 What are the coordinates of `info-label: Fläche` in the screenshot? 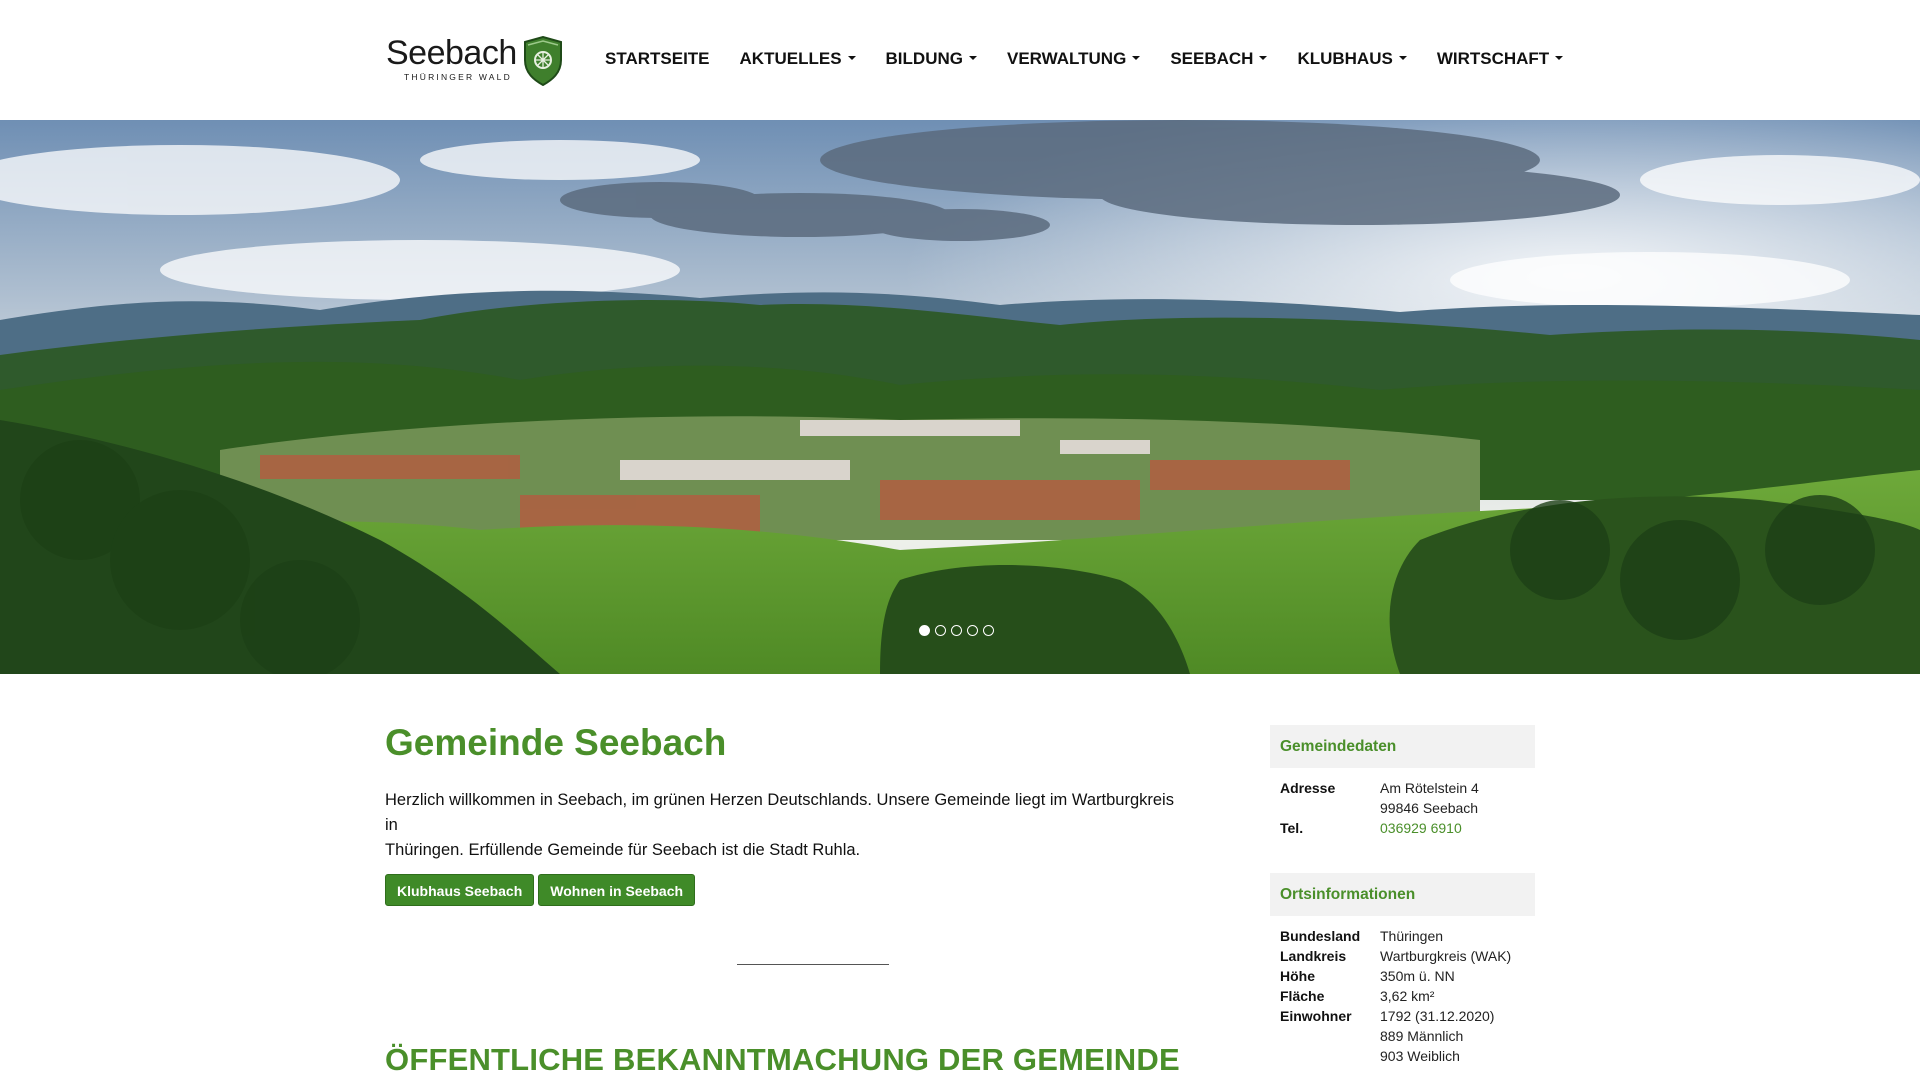 It's located at (1302, 996).